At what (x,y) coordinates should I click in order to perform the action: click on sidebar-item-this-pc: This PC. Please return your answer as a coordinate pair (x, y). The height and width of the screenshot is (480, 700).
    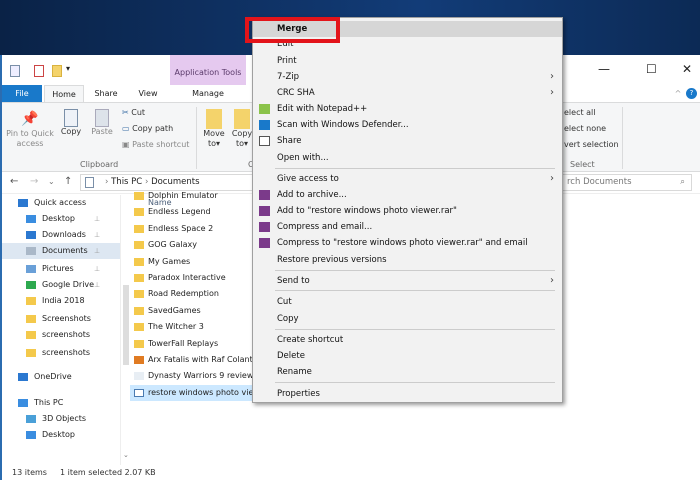
    Looking at the image, I should click on (61, 403).